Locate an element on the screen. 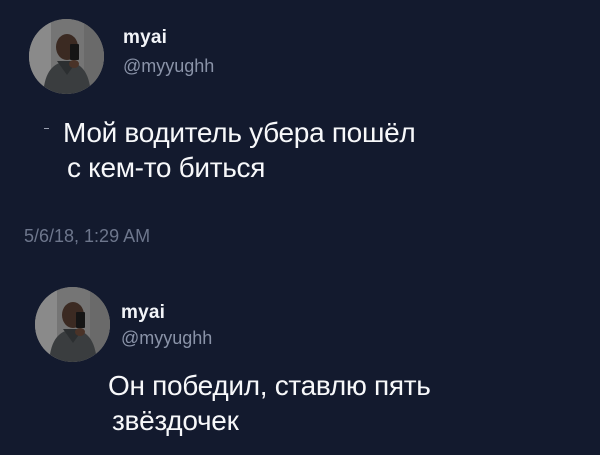  tweet-text-line: Мой водитель убера пошёл is located at coordinates (239, 132).